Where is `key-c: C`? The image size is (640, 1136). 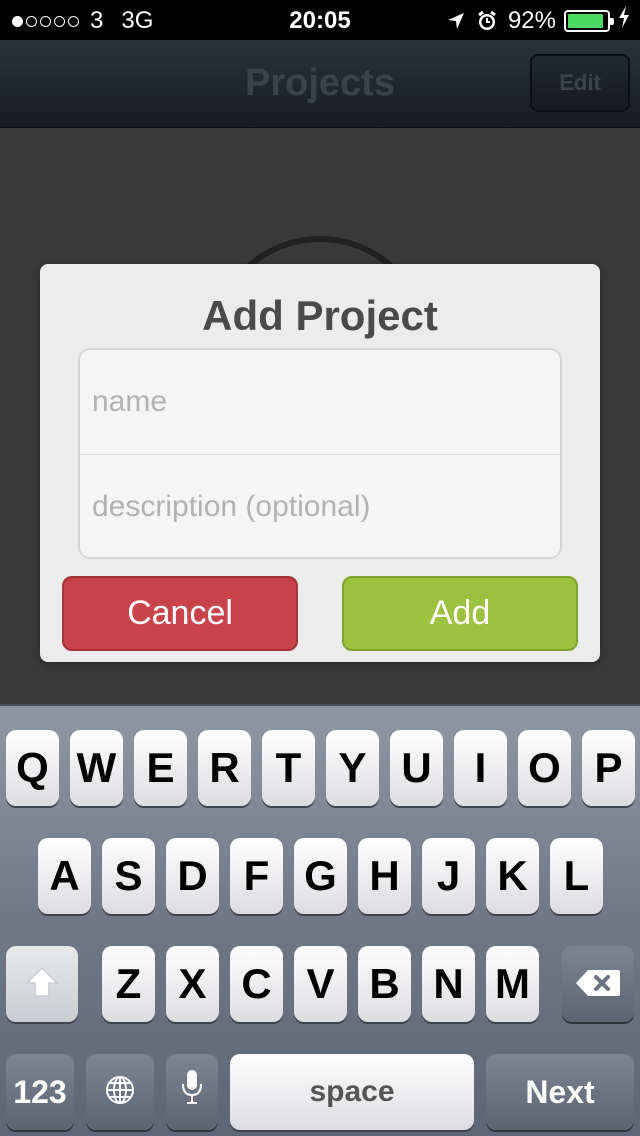 key-c: C is located at coordinates (256, 984).